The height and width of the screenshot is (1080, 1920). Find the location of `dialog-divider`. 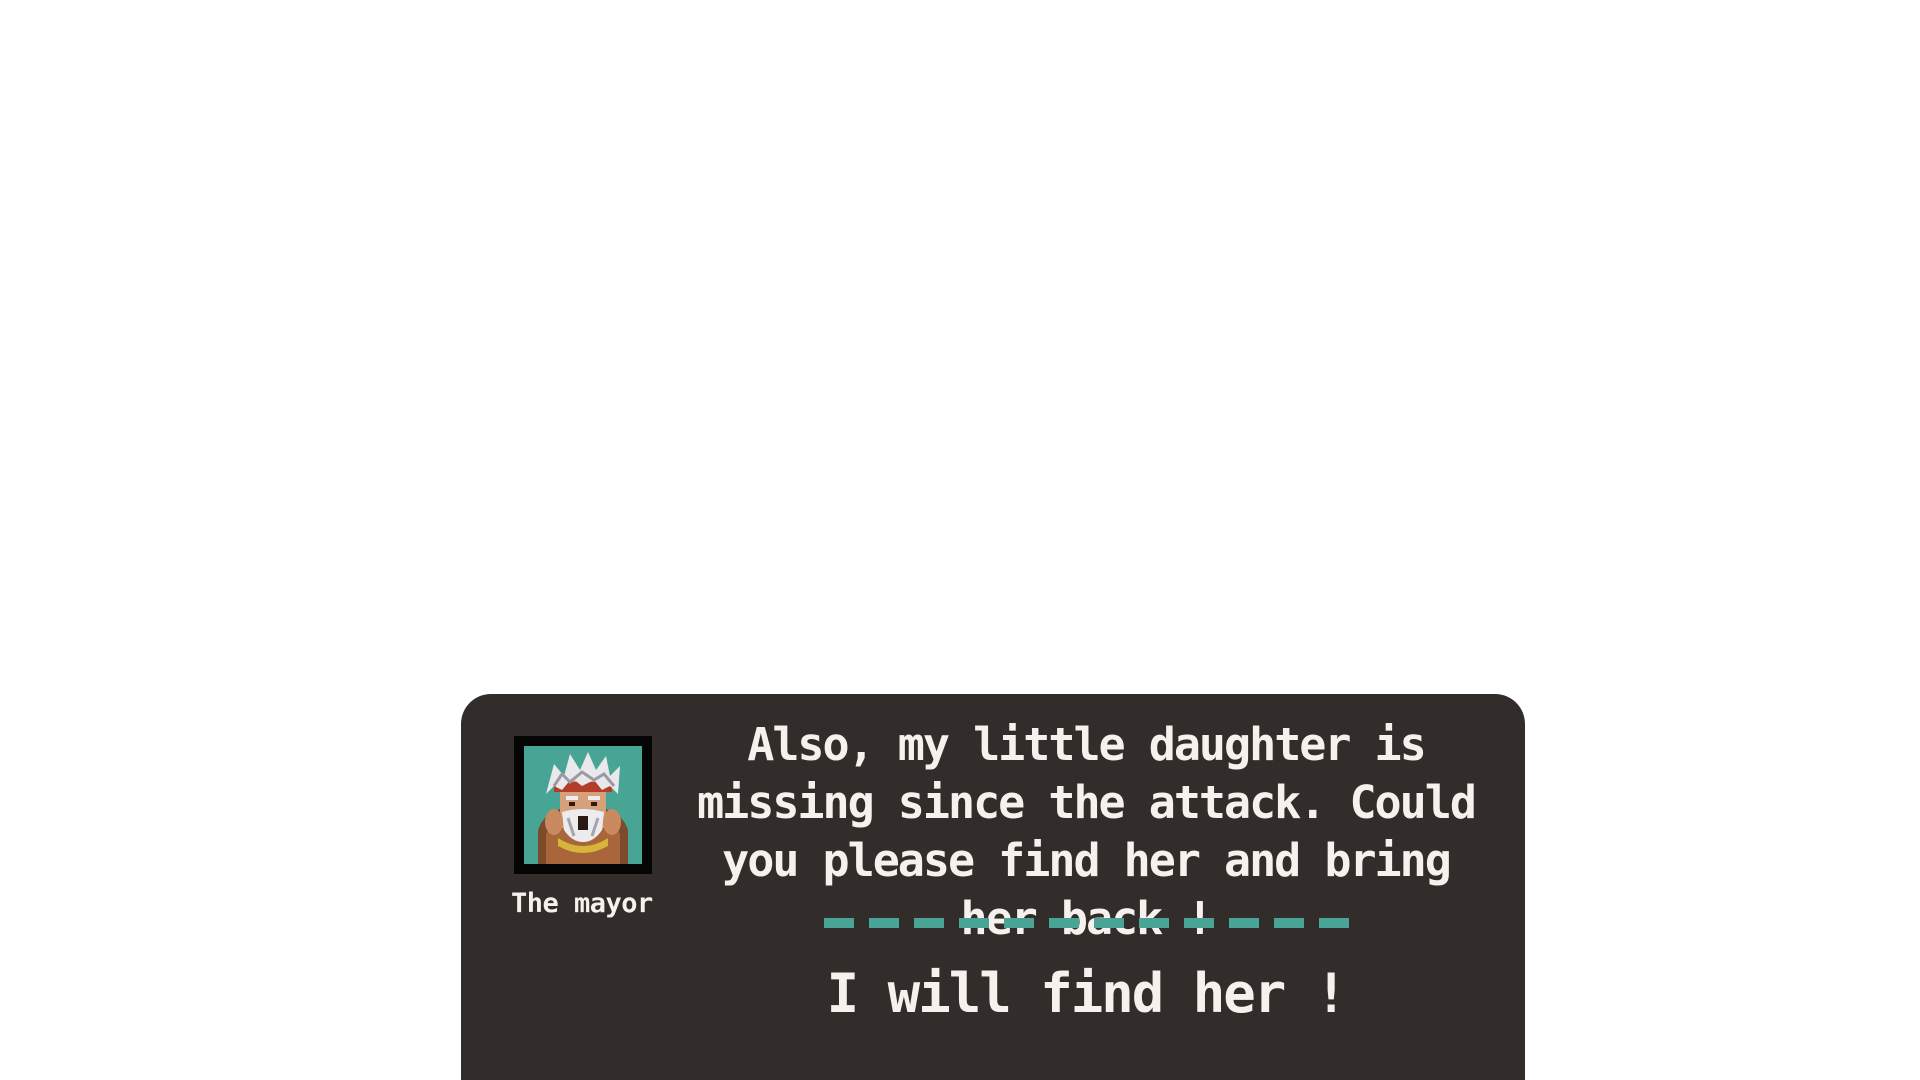

dialog-divider is located at coordinates (1089, 923).